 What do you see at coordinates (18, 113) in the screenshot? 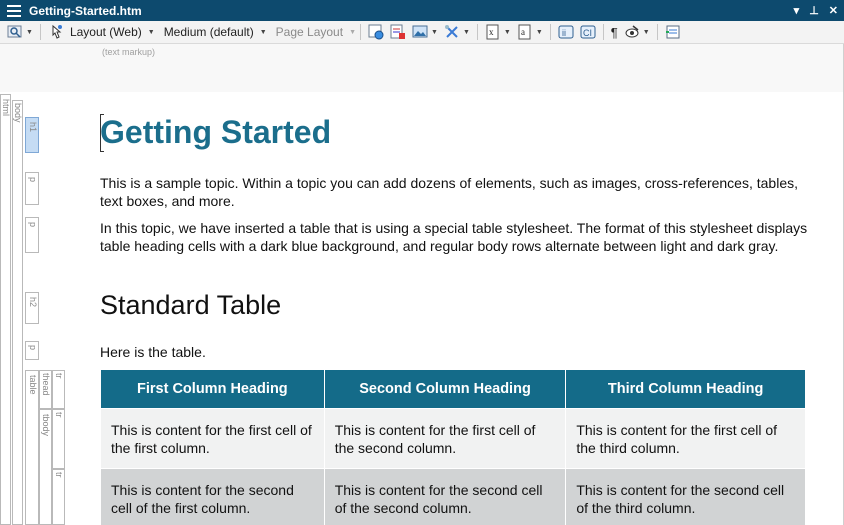
I see `struct-label: body` at bounding box center [18, 113].